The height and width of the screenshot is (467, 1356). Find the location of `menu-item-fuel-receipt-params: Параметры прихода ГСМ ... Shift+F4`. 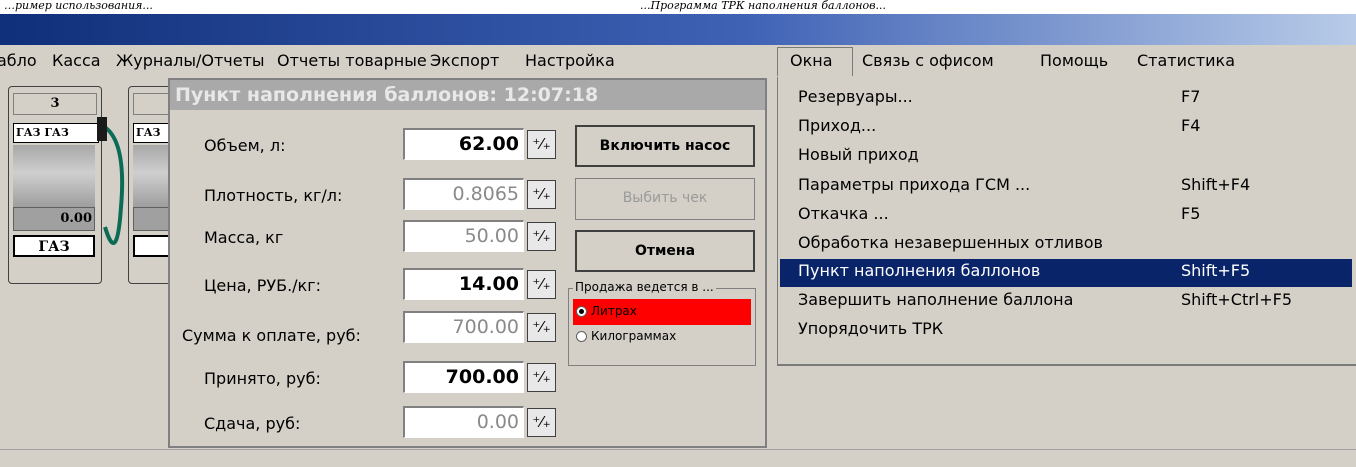

menu-item-fuel-receipt-params: Параметры прихода ГСМ ... Shift+F4 is located at coordinates (1066, 186).